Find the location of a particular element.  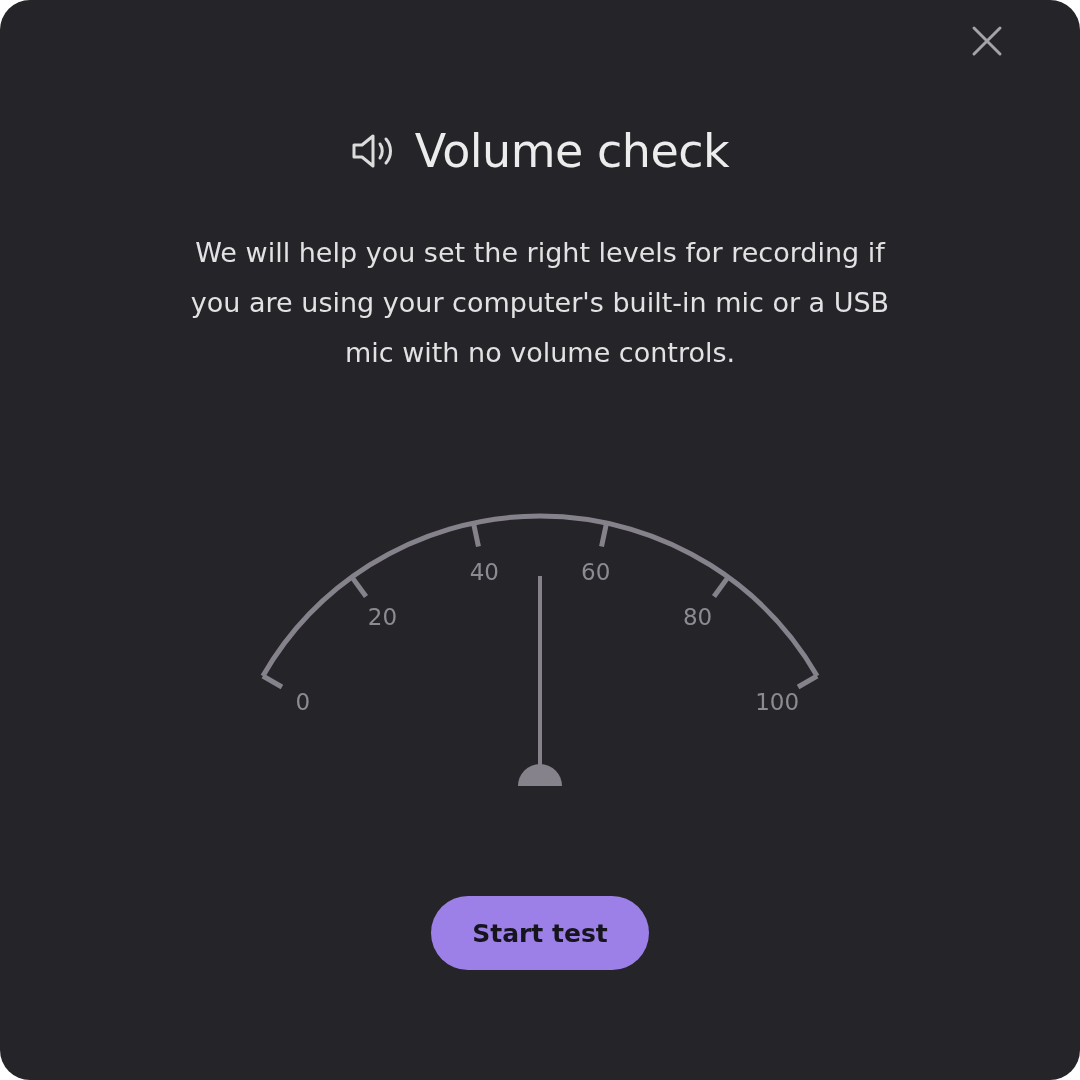

tick-label: 20 is located at coordinates (382, 617).